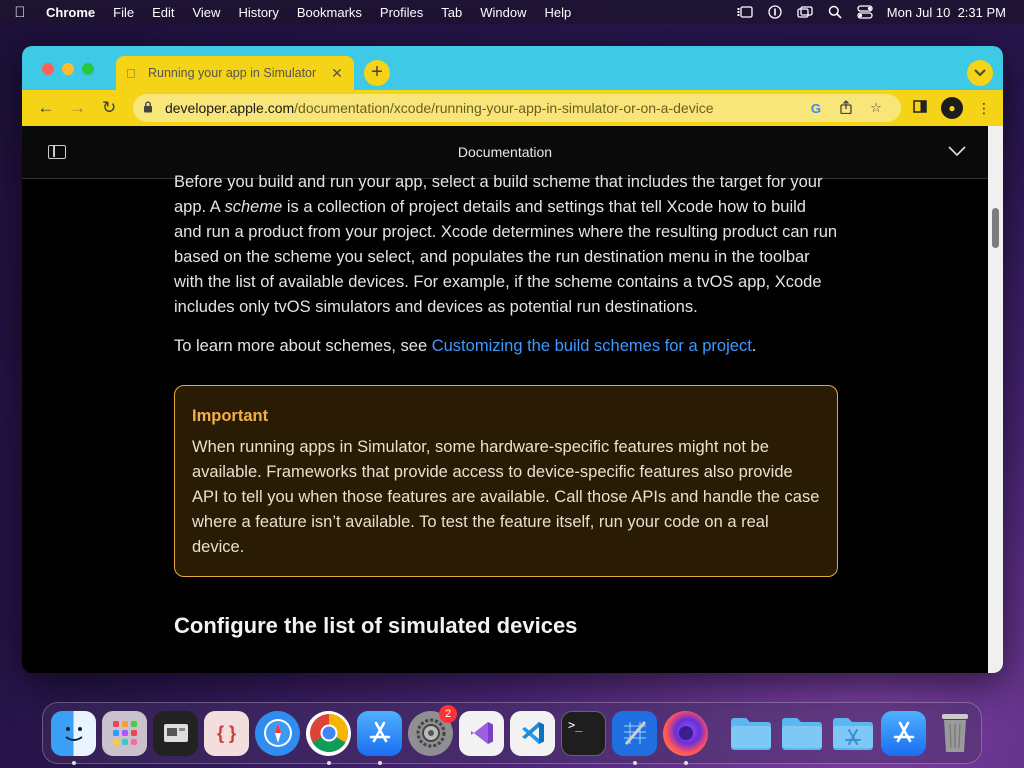 Image resolution: width=1024 pixels, height=768 pixels. I want to click on visual-studio-icon, so click(481, 733).